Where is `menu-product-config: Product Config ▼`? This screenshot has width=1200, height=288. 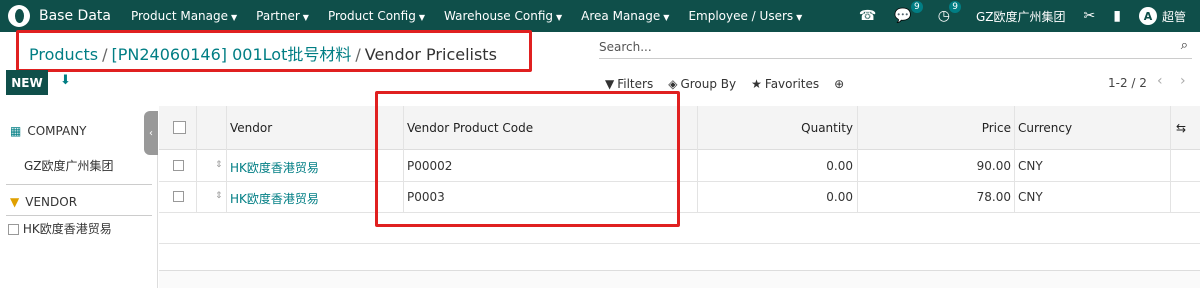
menu-product-config: Product Config ▼ is located at coordinates (376, 16).